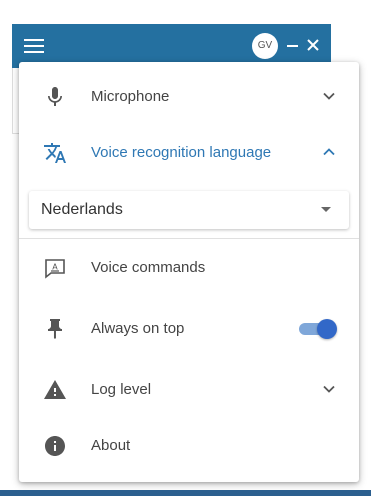 The image size is (371, 496). Describe the element at coordinates (55, 97) in the screenshot. I see `microphone-icon` at that location.